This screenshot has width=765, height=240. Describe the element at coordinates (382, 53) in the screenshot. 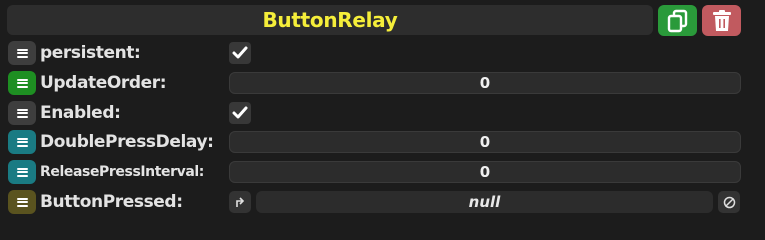

I see `field-row-persistent: persistent:` at that location.